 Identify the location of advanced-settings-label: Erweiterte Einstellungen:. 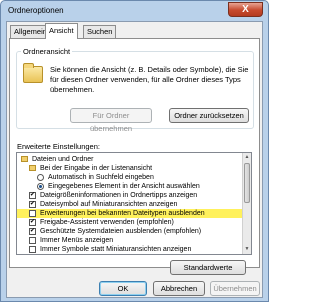
(58, 146).